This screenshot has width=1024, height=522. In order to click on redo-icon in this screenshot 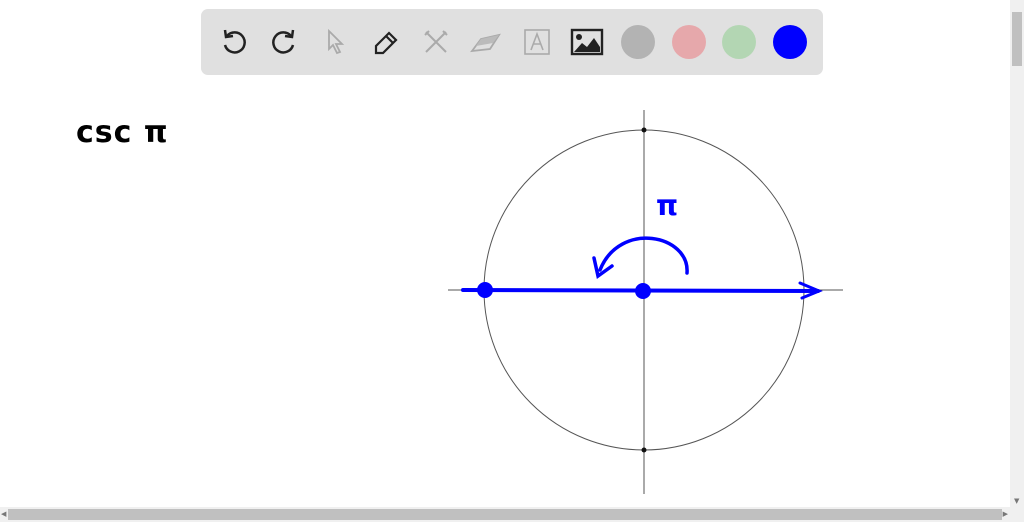, I will do `click(284, 42)`.